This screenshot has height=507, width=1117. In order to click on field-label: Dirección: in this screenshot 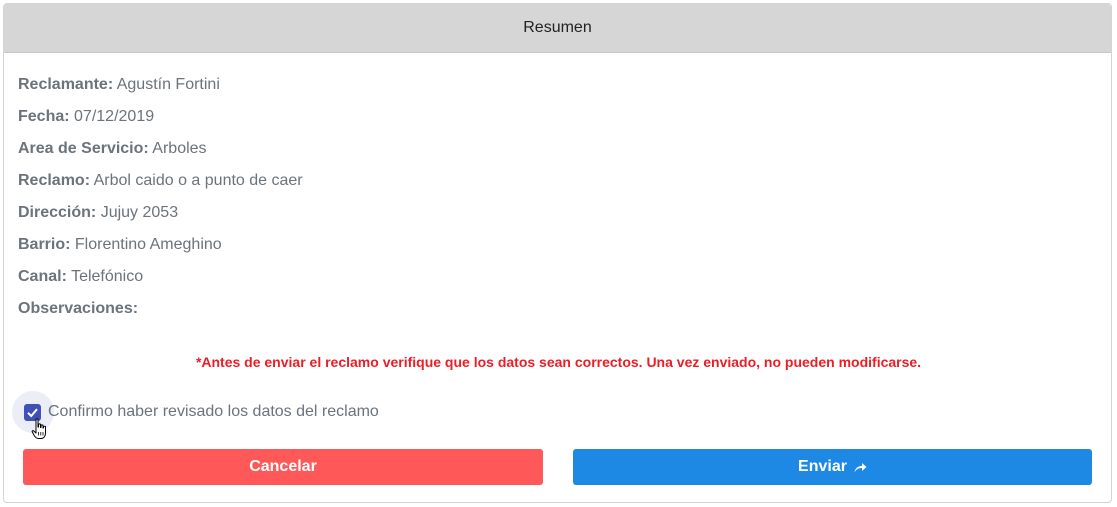, I will do `click(57, 212)`.